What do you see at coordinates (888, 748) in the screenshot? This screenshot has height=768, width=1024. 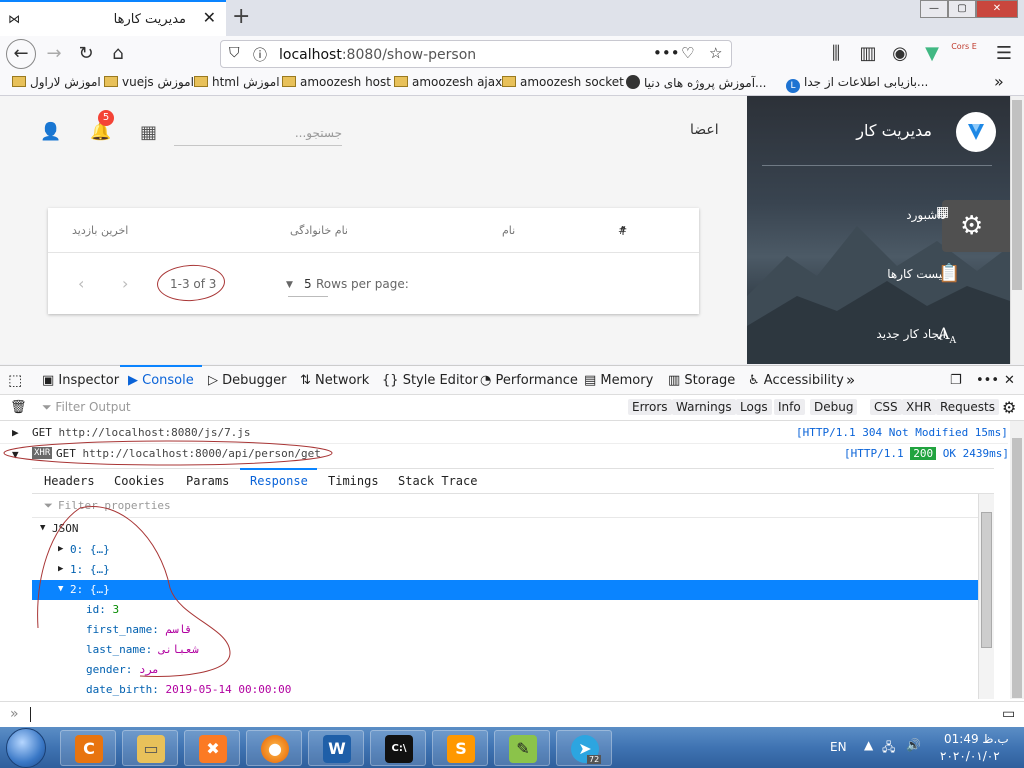 I see `network-tray-icon: 🖧` at bounding box center [888, 748].